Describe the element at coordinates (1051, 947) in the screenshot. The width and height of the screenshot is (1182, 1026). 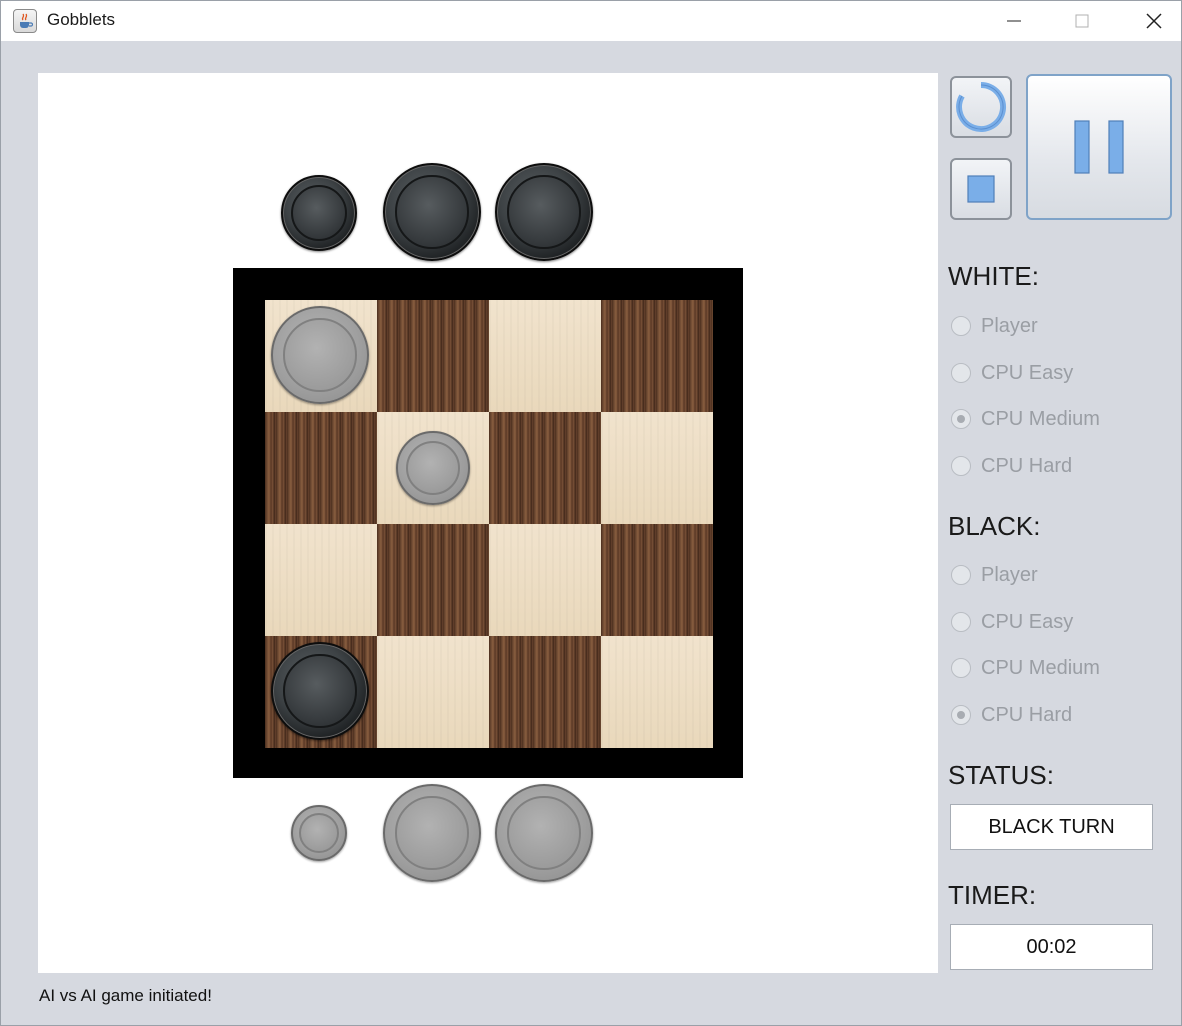
I see `timer-field: 00:02` at that location.